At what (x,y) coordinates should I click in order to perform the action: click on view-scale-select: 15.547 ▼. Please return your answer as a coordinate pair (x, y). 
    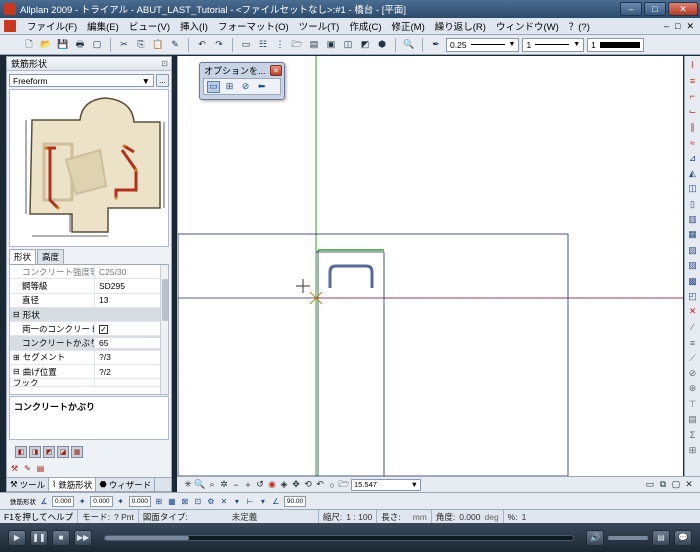
    Looking at the image, I should click on (386, 484).